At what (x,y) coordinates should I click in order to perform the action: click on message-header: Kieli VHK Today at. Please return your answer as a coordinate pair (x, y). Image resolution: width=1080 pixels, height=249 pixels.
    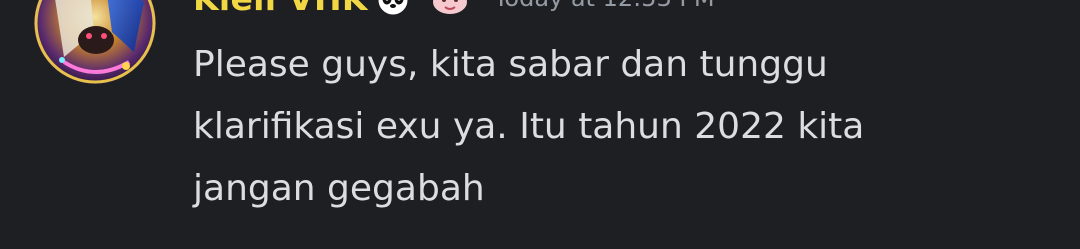
    Looking at the image, I should click on (454, 9).